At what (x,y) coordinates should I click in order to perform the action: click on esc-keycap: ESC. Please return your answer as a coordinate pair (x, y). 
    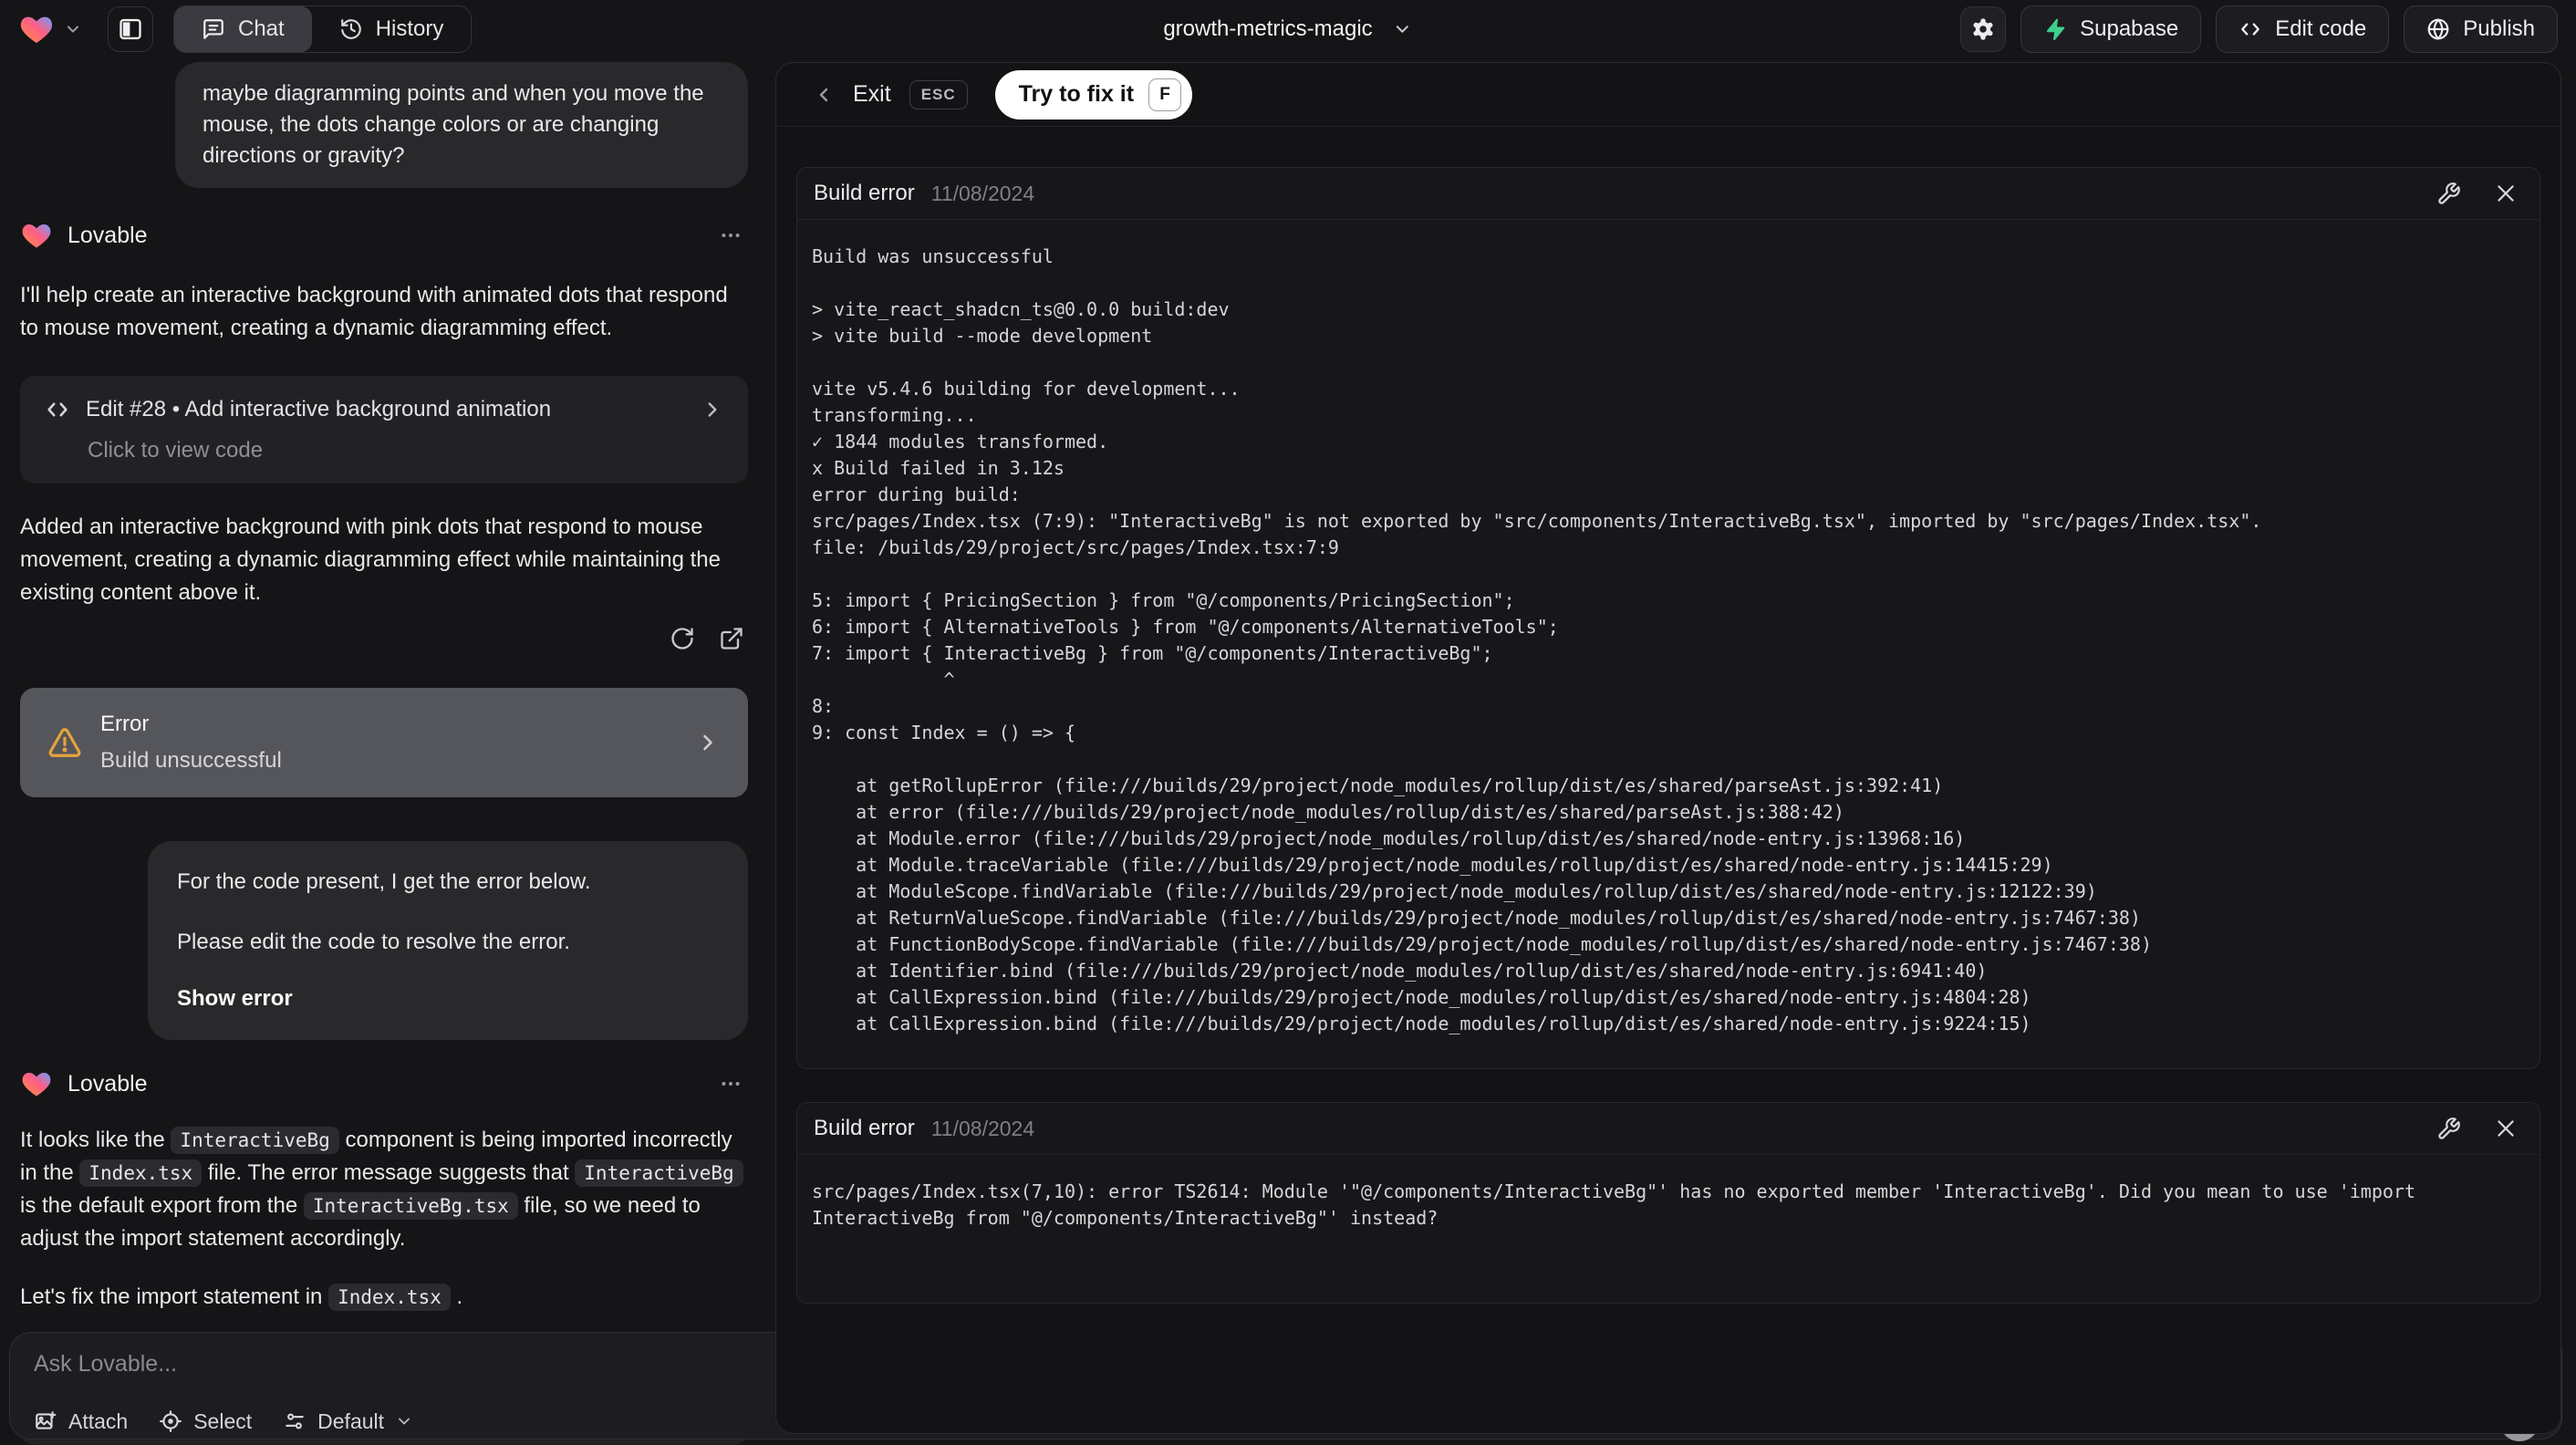
    Looking at the image, I should click on (939, 94).